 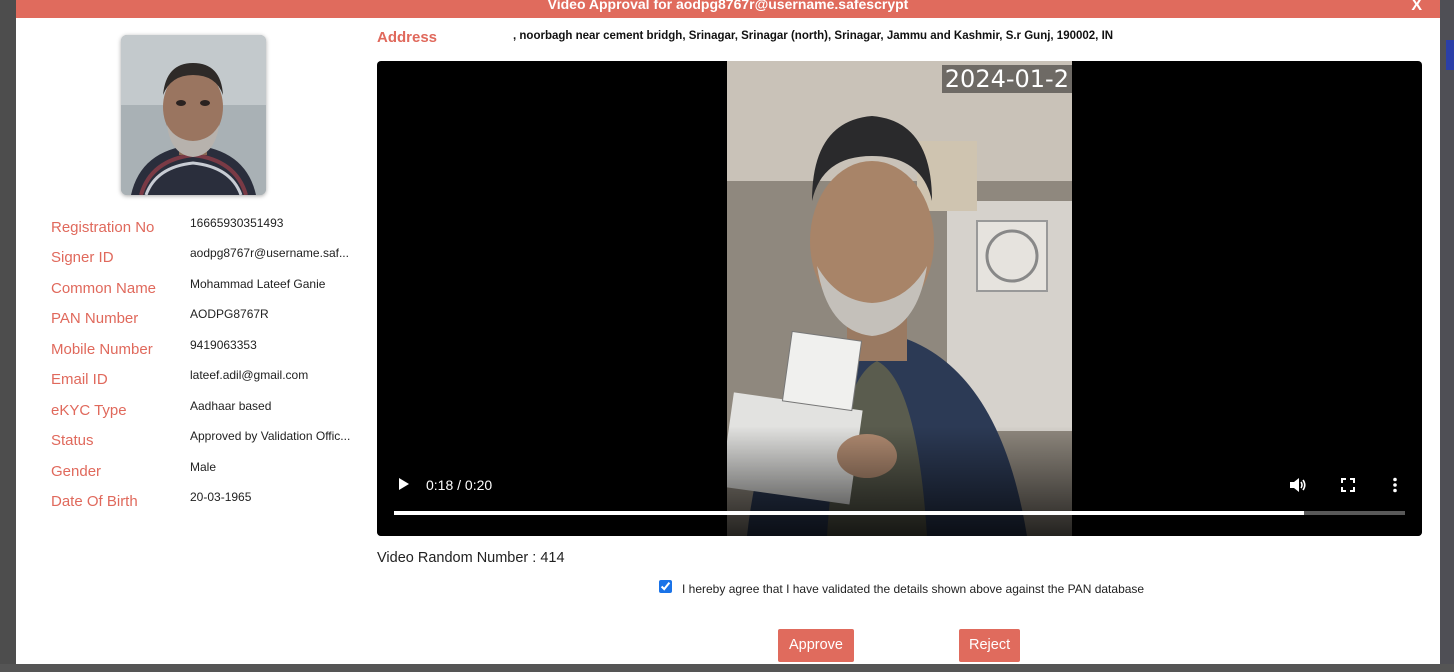 What do you see at coordinates (103, 227) in the screenshot?
I see `field-label: Registration No` at bounding box center [103, 227].